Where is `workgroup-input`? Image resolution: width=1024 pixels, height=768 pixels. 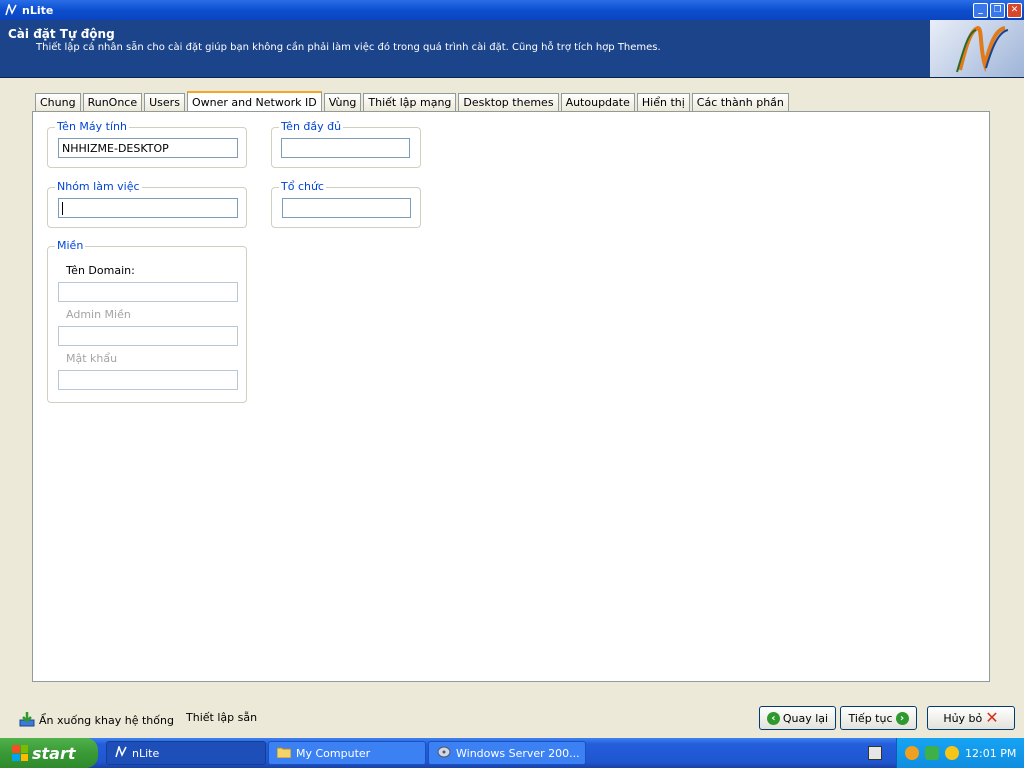 workgroup-input is located at coordinates (148, 208).